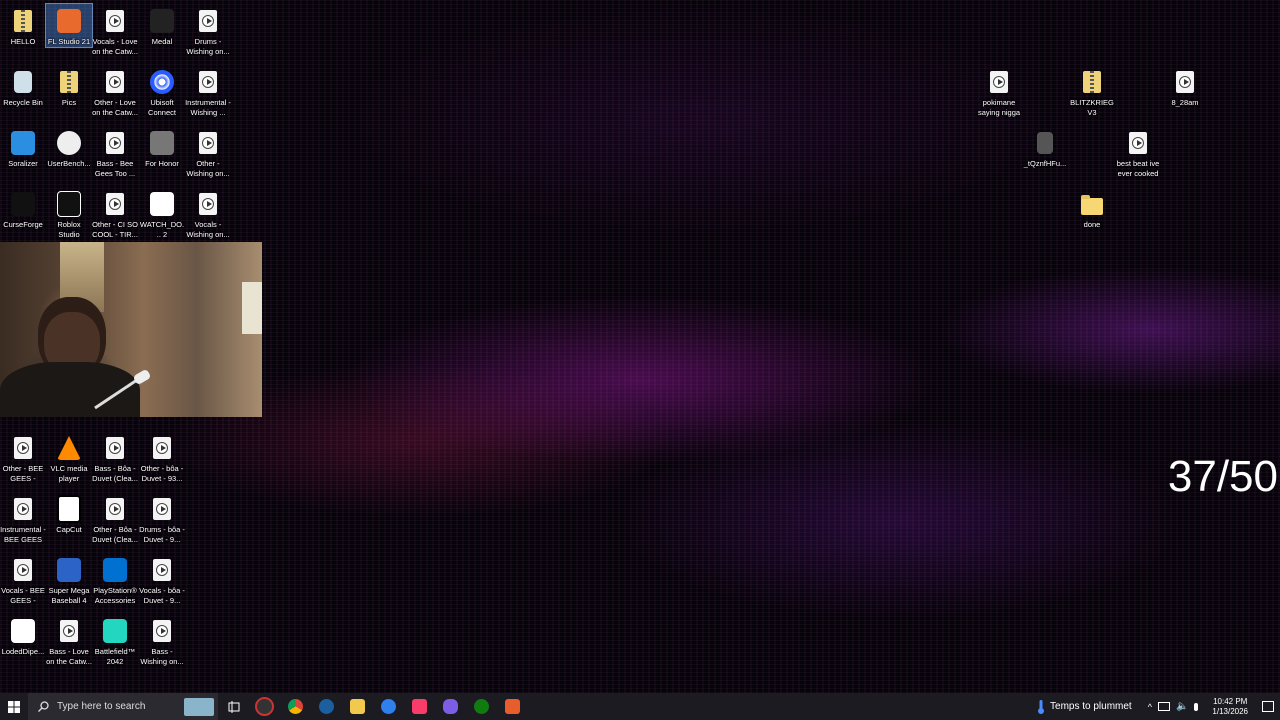 This screenshot has width=1280, height=720. Describe the element at coordinates (122, 390) in the screenshot. I see `microphone-icon` at that location.